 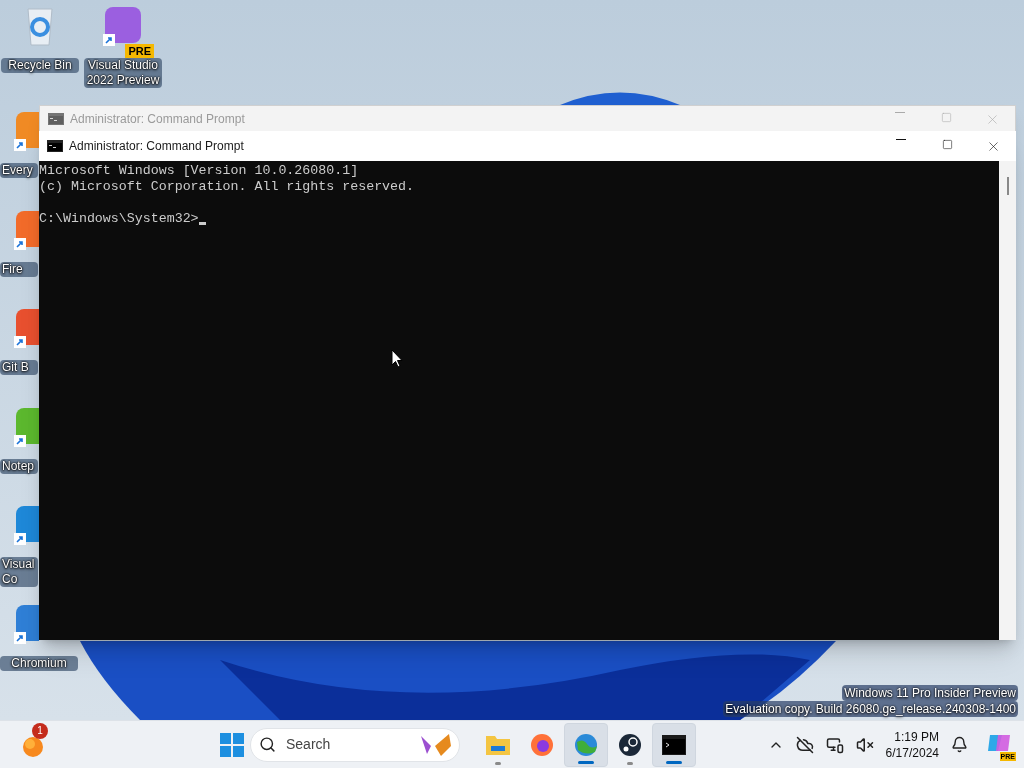 What do you see at coordinates (542, 744) in the screenshot?
I see `browser-icon` at bounding box center [542, 744].